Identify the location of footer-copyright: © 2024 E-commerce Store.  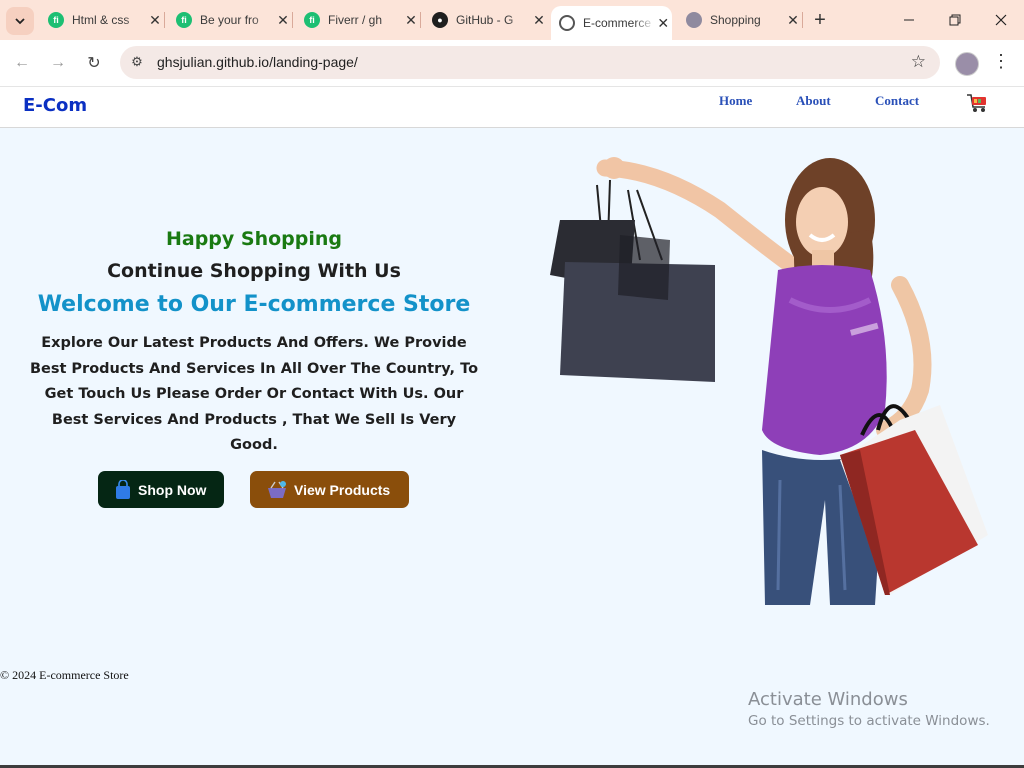
(64, 675).